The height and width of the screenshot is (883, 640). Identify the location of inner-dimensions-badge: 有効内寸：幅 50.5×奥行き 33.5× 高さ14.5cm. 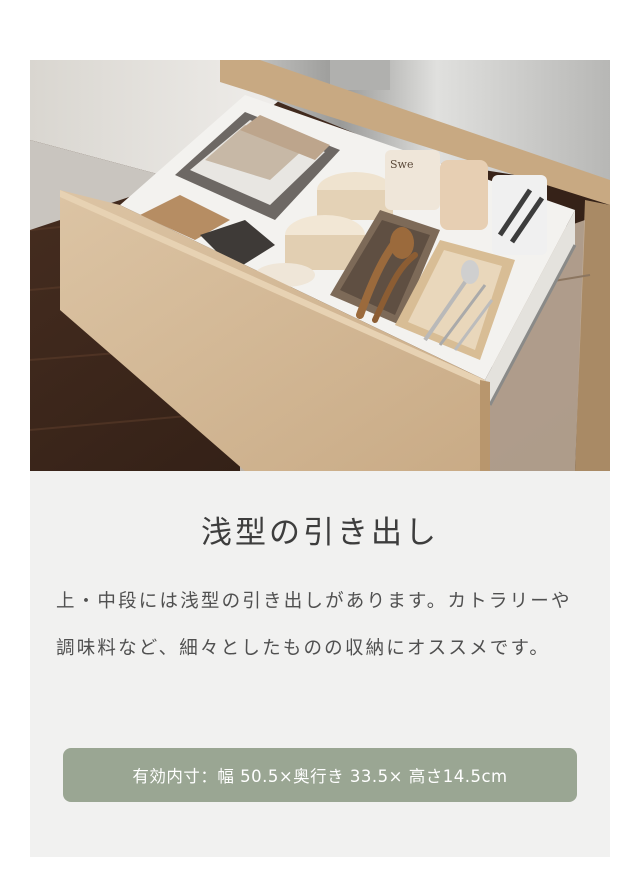
(320, 775).